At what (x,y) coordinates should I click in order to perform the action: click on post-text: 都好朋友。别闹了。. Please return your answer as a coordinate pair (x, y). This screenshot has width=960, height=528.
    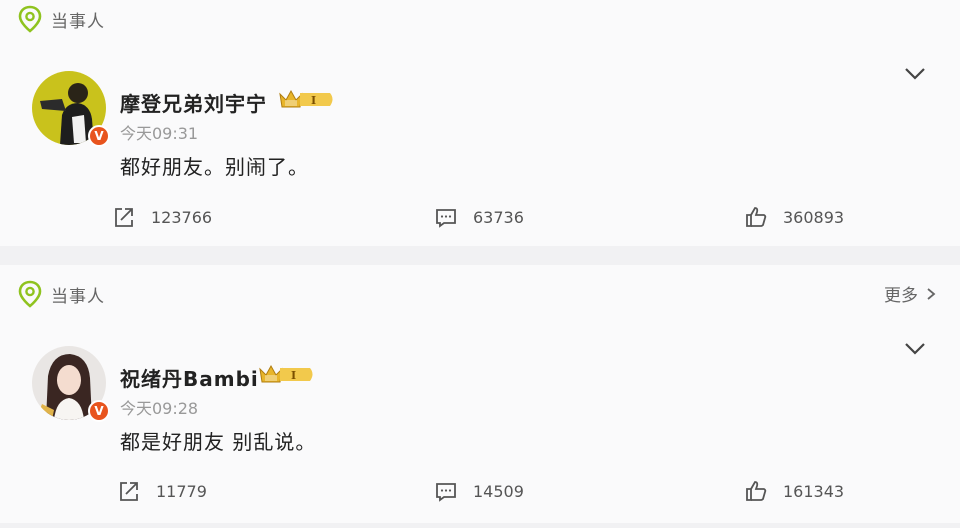
    Looking at the image, I should click on (214, 167).